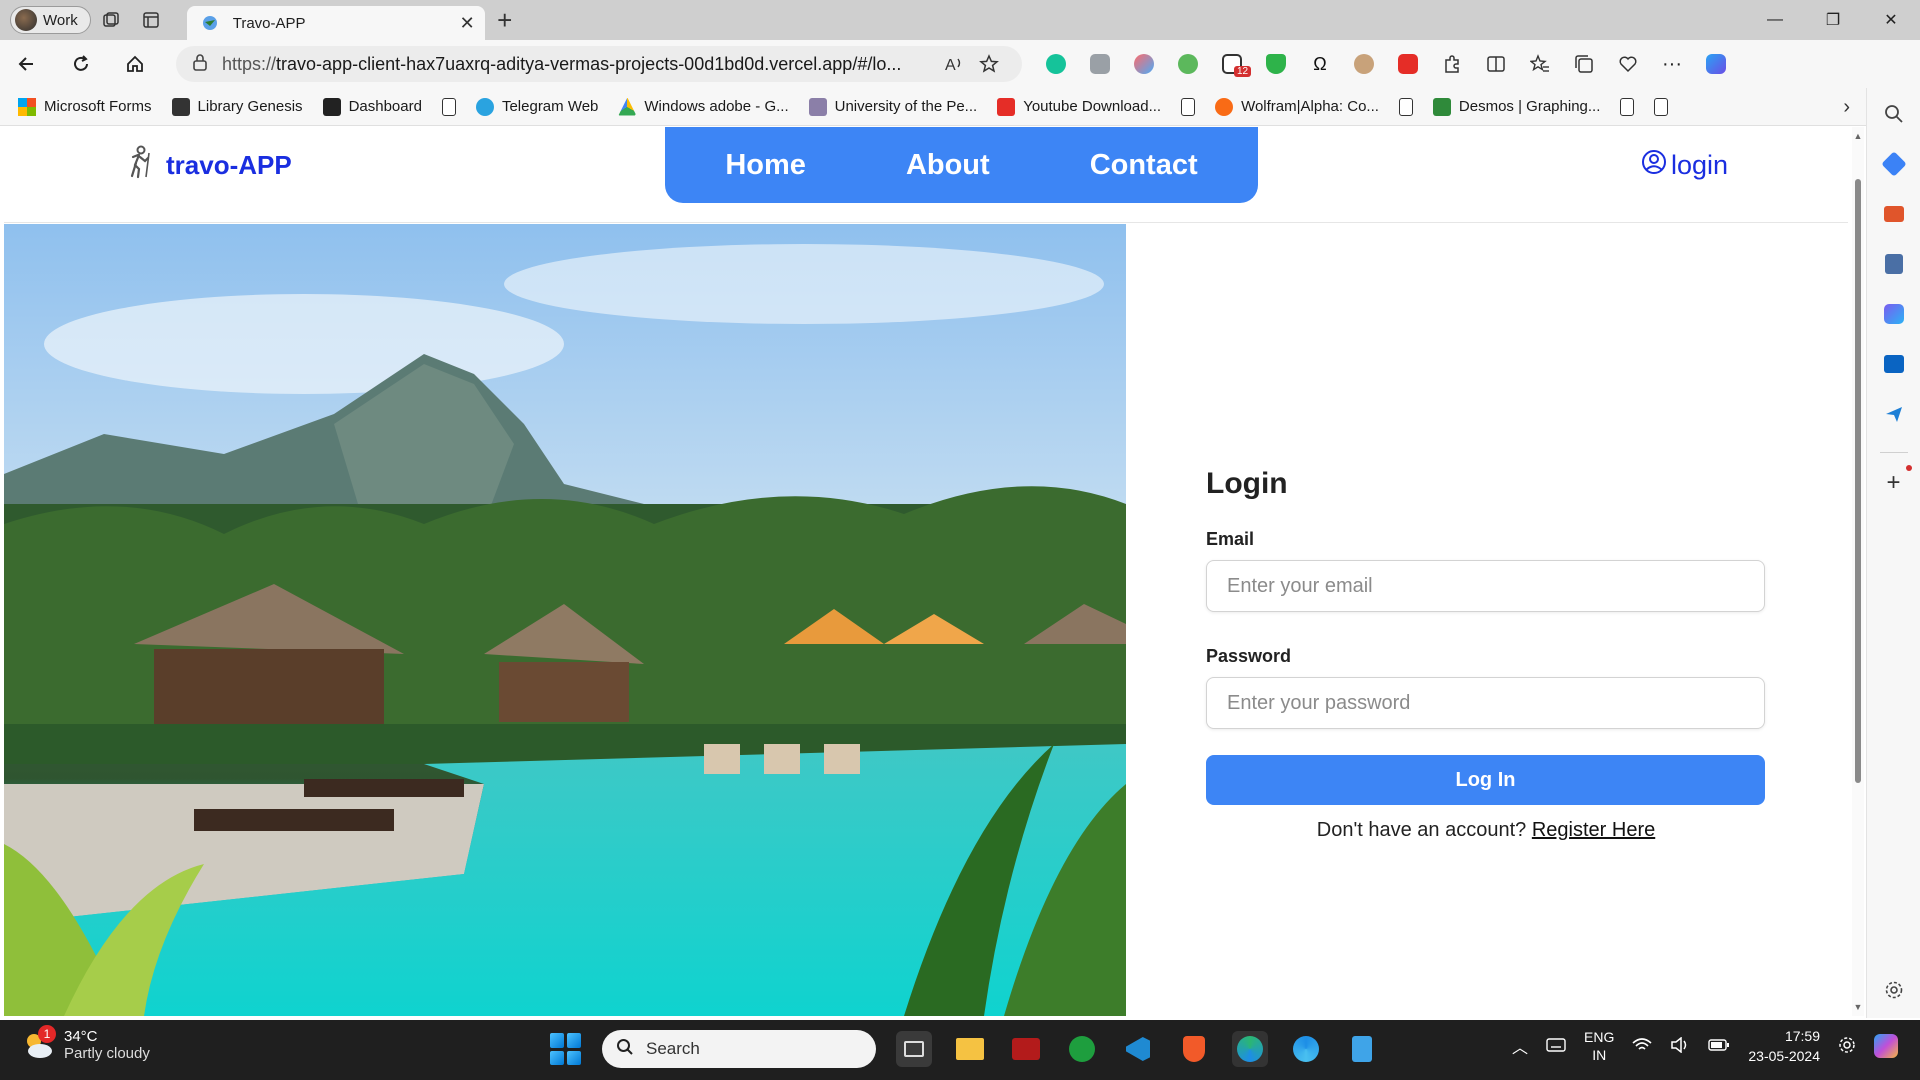  Describe the element at coordinates (948, 165) in the screenshot. I see `nav-about: About` at that location.